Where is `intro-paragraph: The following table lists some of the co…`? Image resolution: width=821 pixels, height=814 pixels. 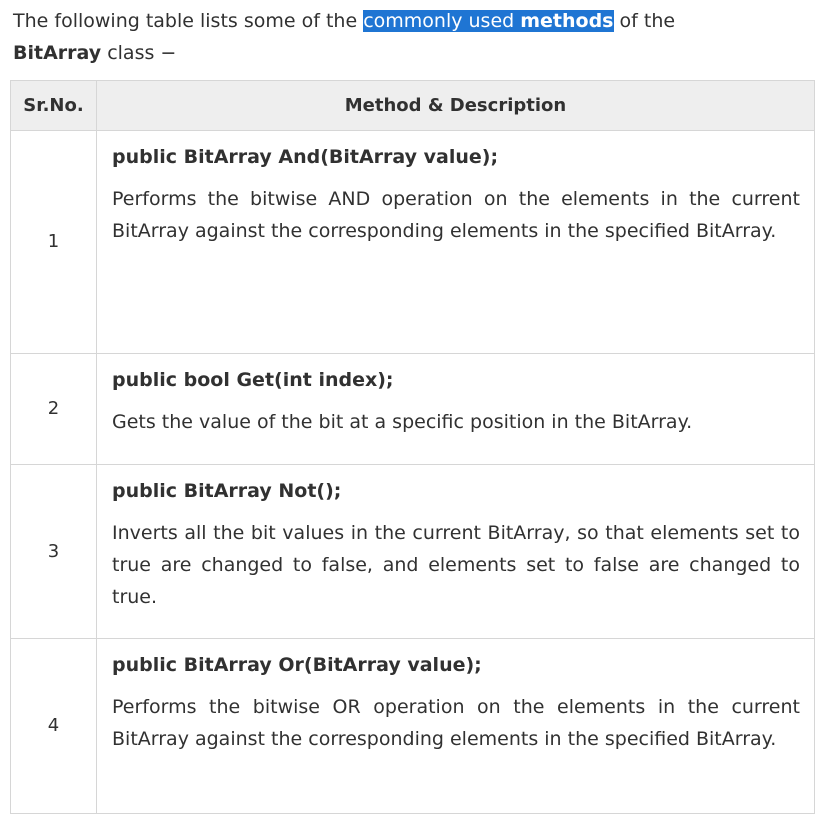 intro-paragraph: The following table lists some of the co… is located at coordinates (411, 37).